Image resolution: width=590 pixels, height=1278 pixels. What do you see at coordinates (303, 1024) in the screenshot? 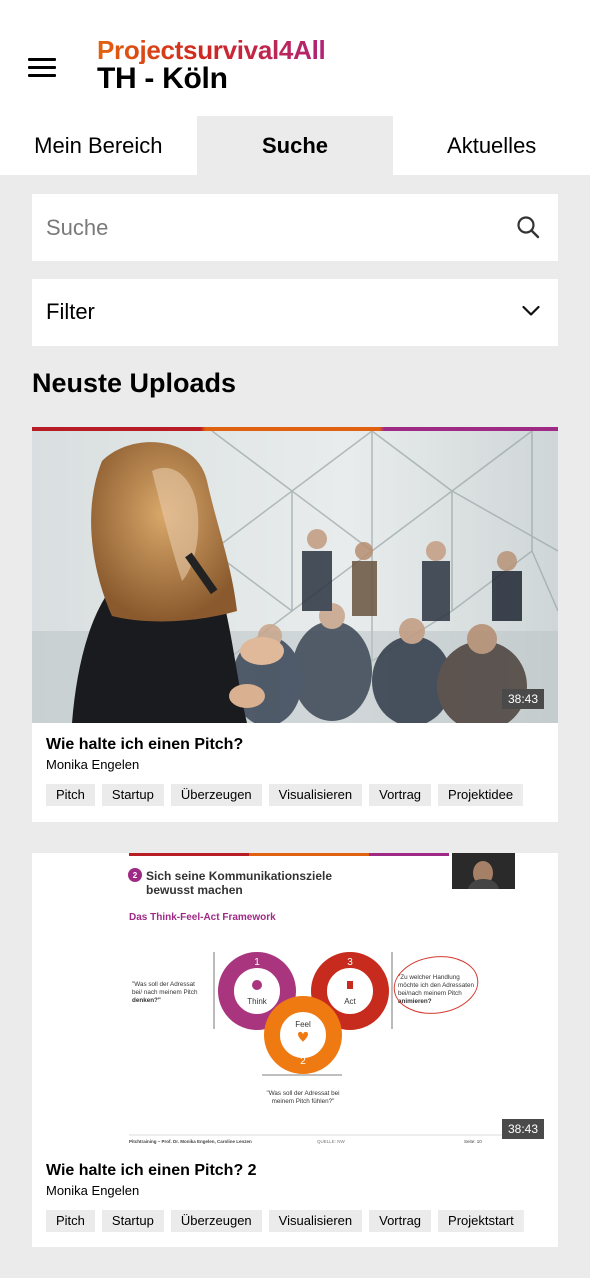
I see `feel-label: Feel` at bounding box center [303, 1024].